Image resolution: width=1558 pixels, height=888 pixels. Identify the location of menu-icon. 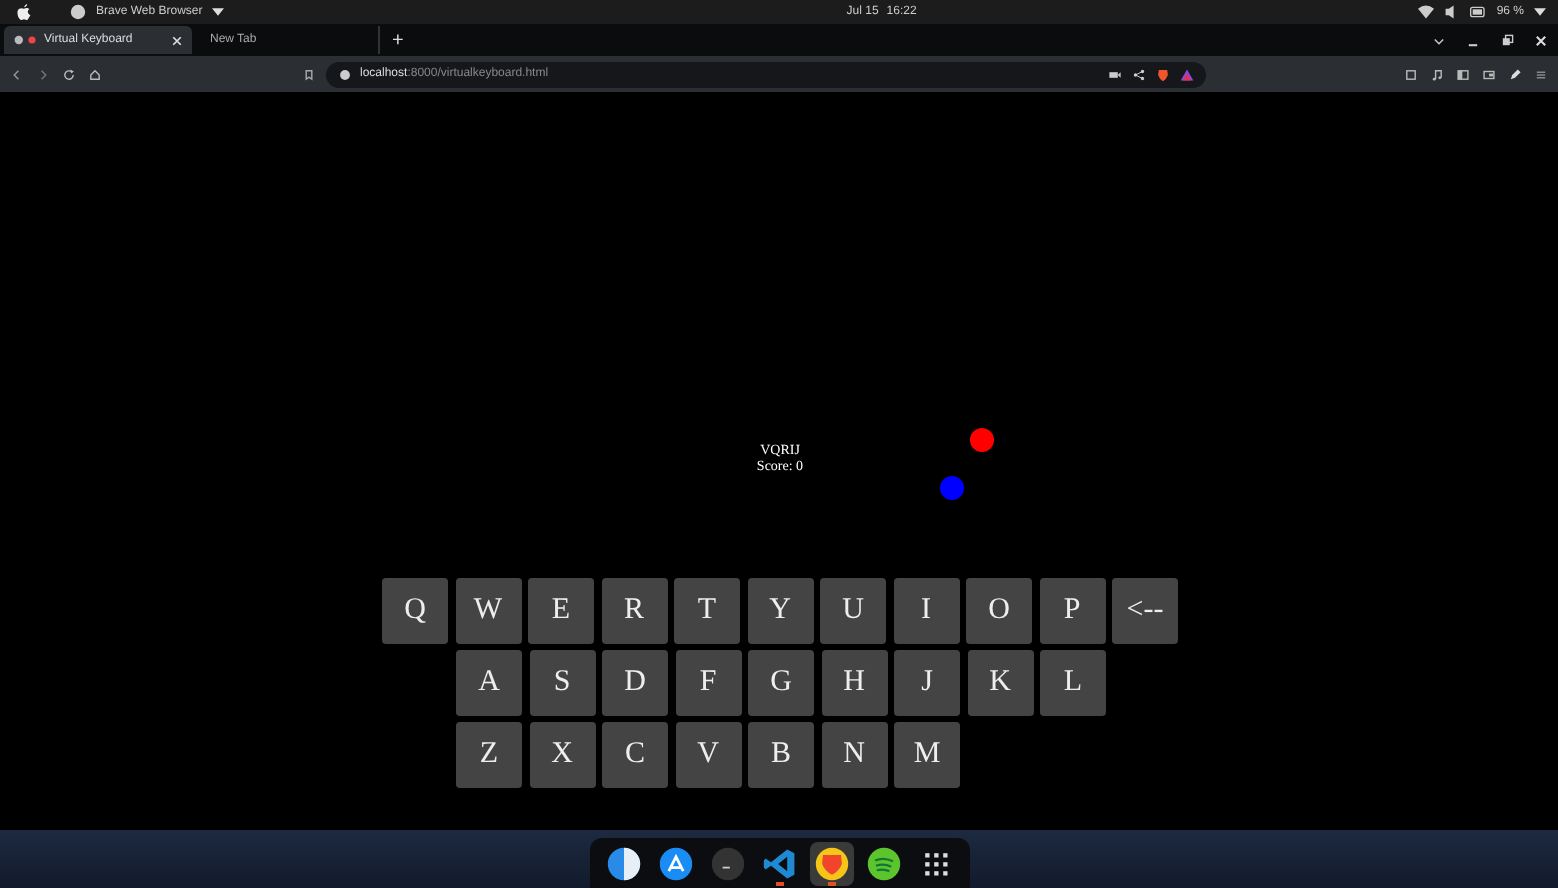
(1541, 74).